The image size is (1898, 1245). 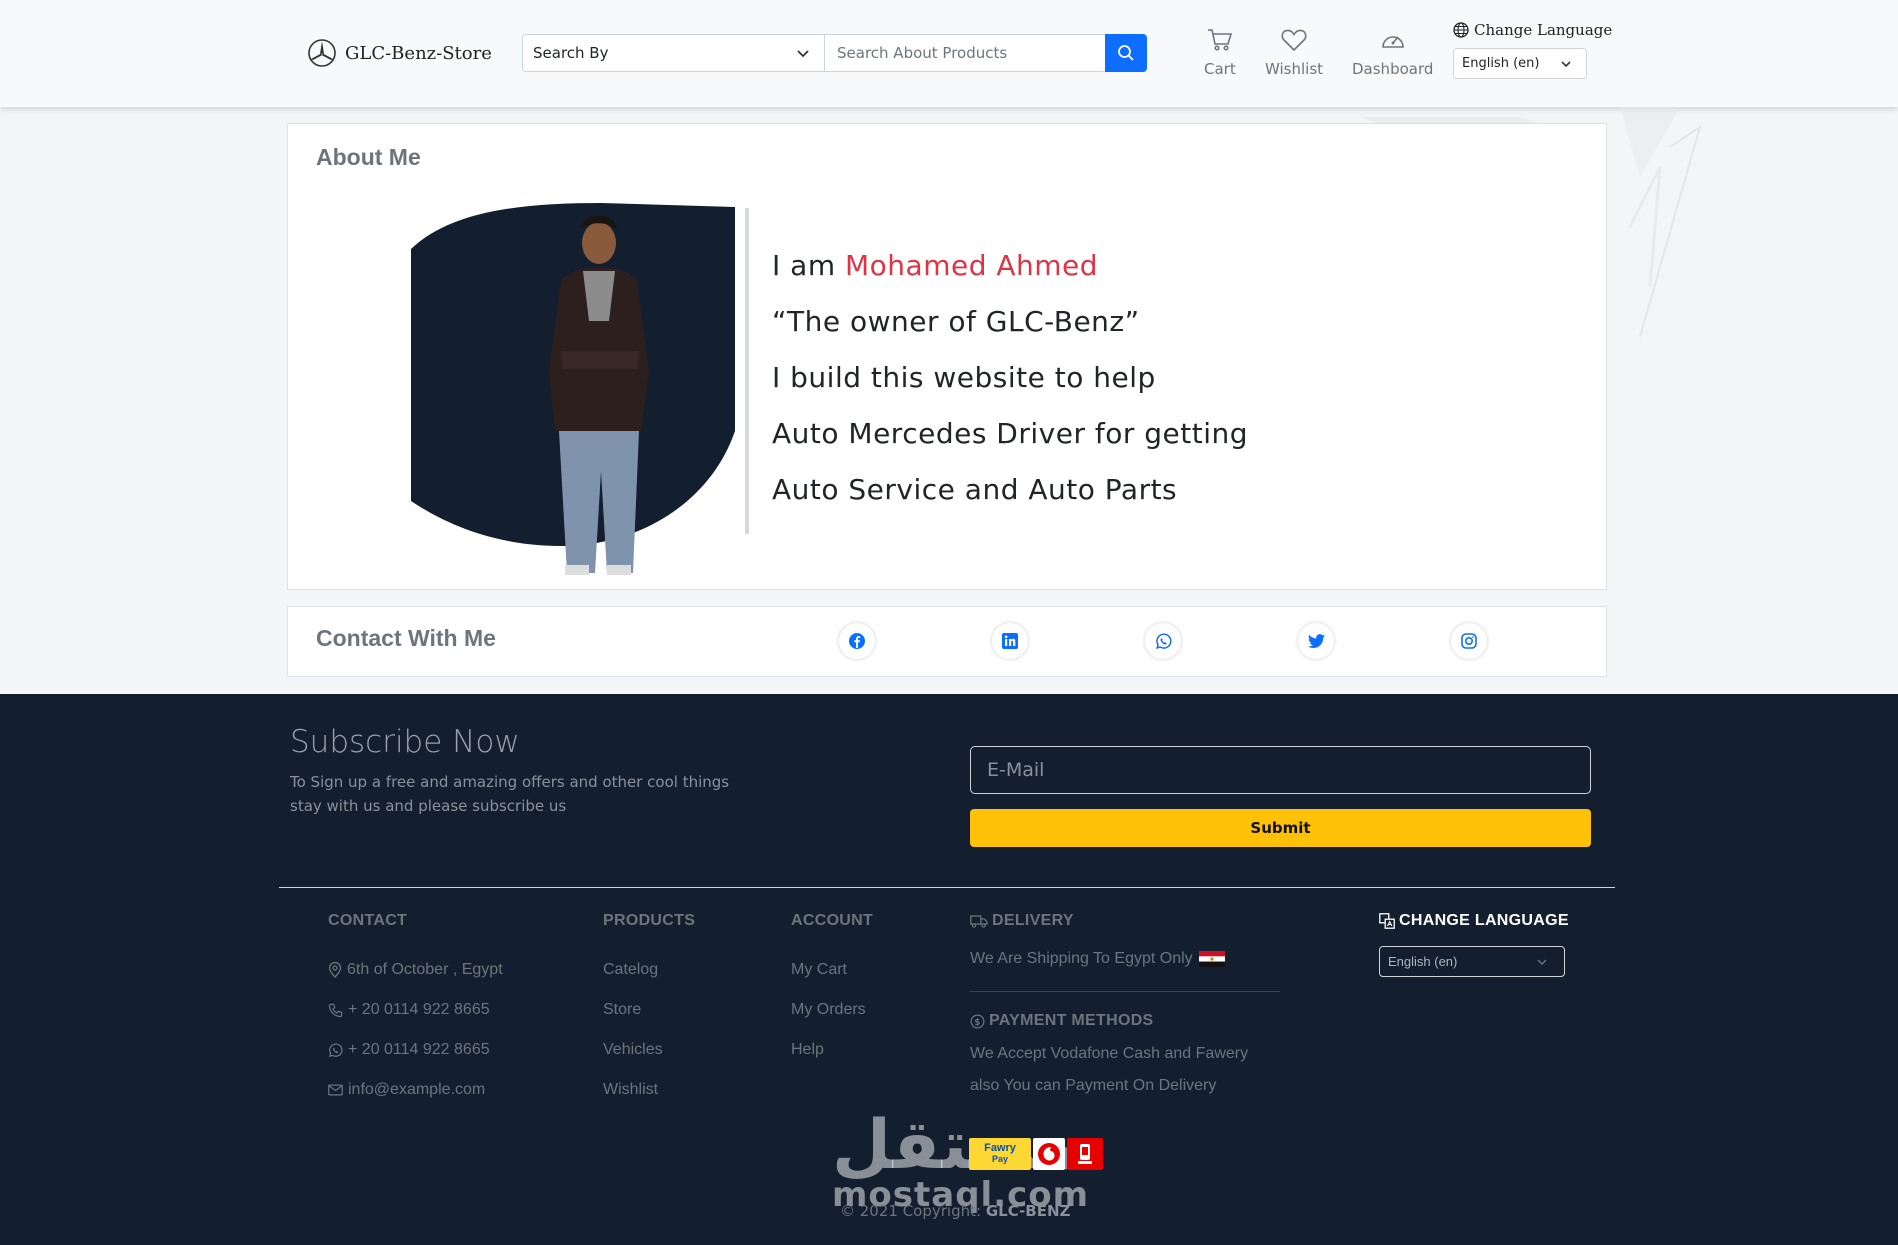 What do you see at coordinates (1532, 30) in the screenshot?
I see `change-language-label: Change Language` at bounding box center [1532, 30].